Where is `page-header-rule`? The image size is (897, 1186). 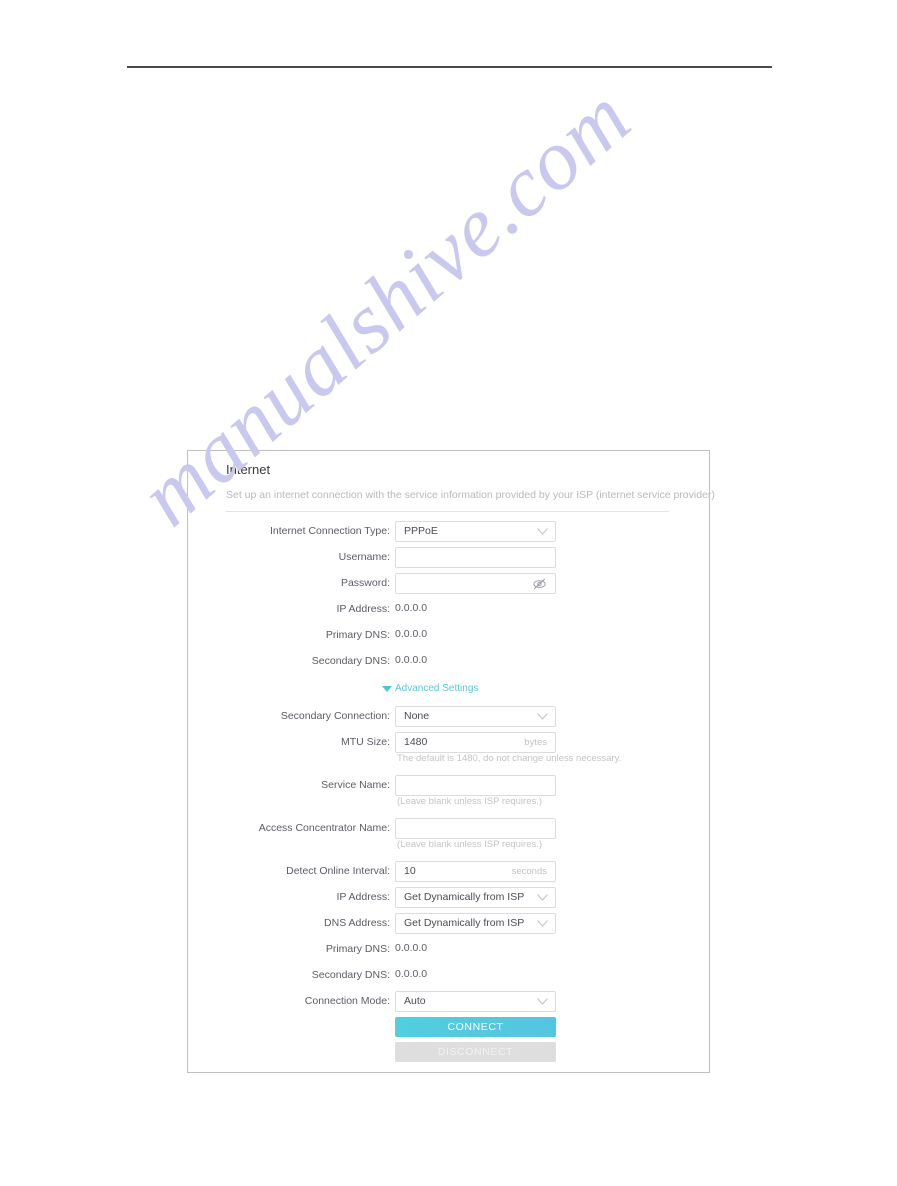 page-header-rule is located at coordinates (449, 67).